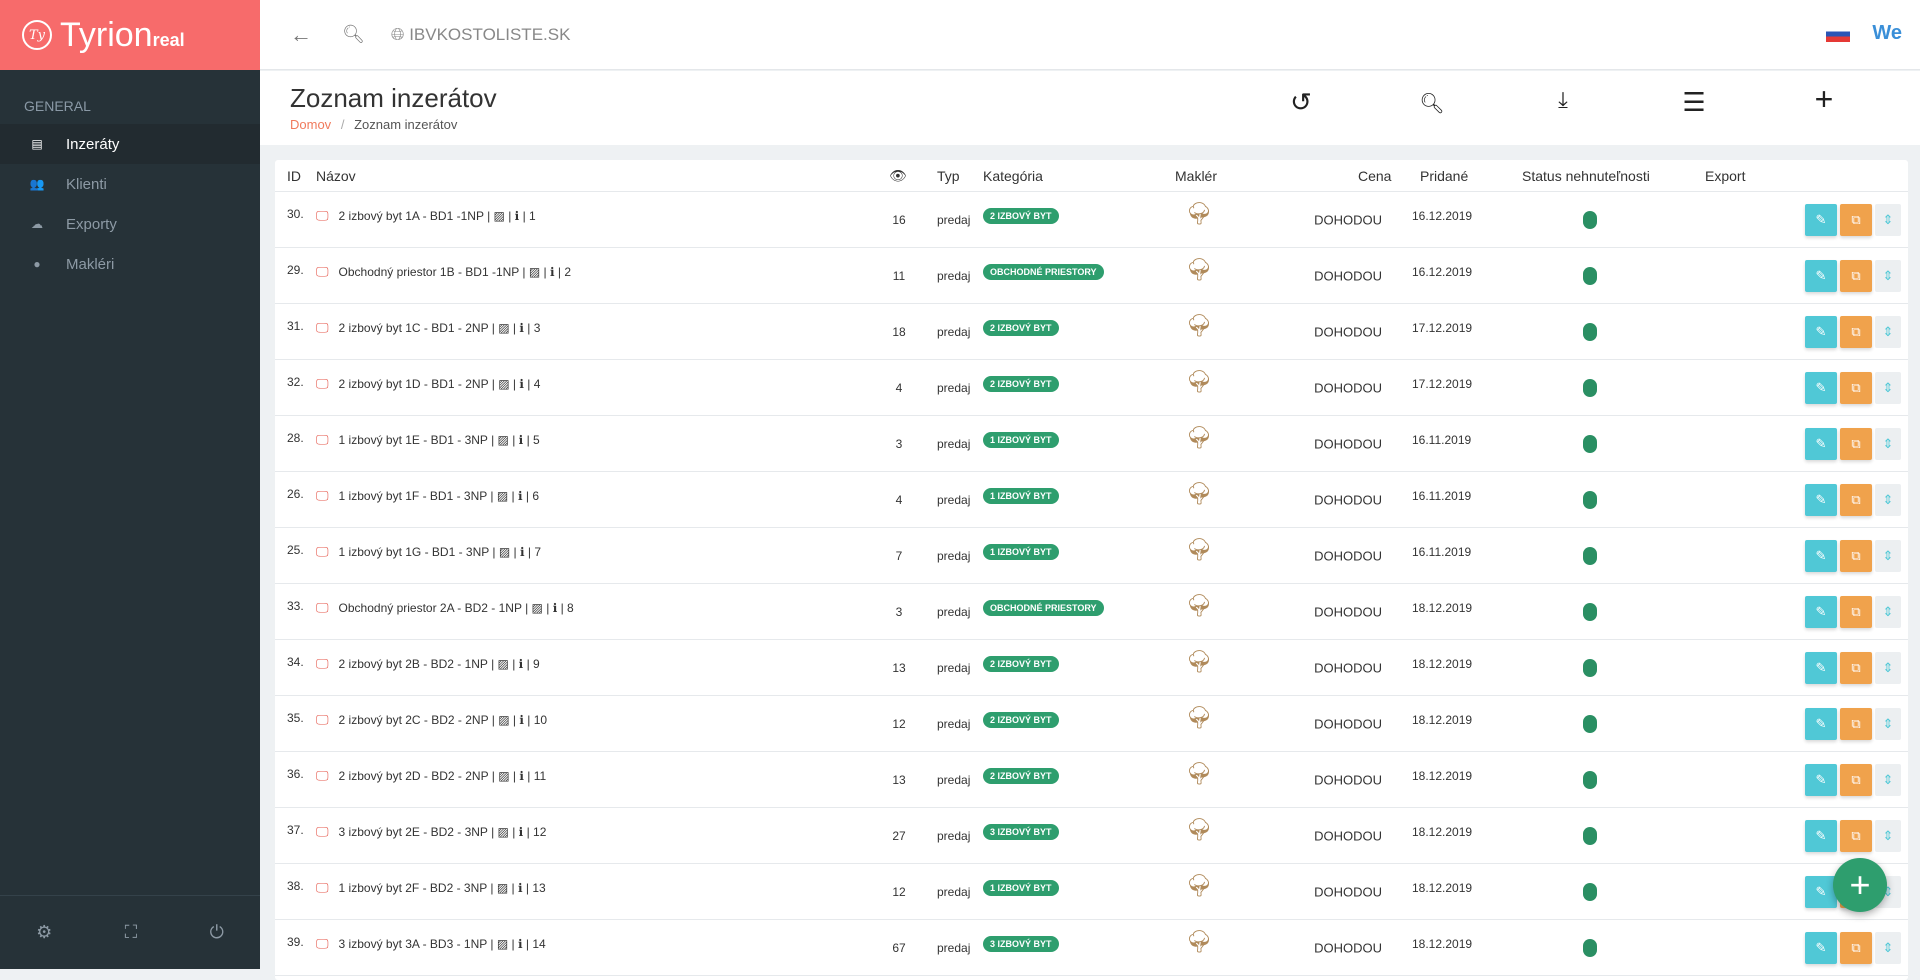 The height and width of the screenshot is (980, 1920). Describe the element at coordinates (336, 176) in the screenshot. I see `header-name: Názov` at that location.